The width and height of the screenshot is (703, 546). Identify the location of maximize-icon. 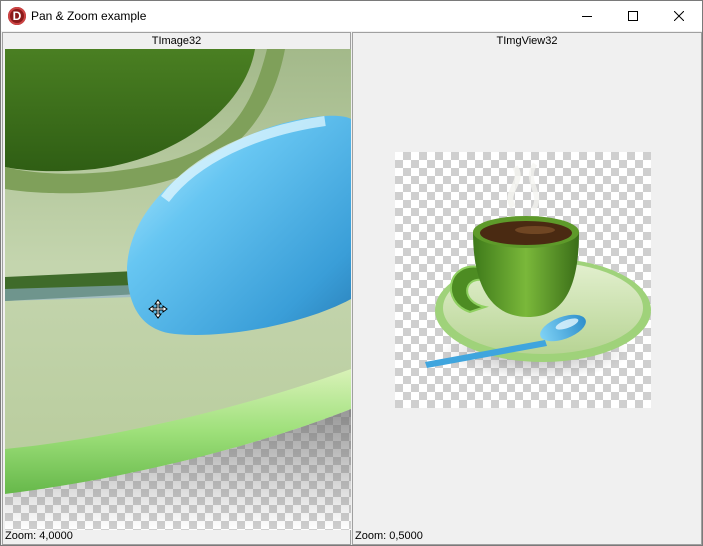
(633, 16).